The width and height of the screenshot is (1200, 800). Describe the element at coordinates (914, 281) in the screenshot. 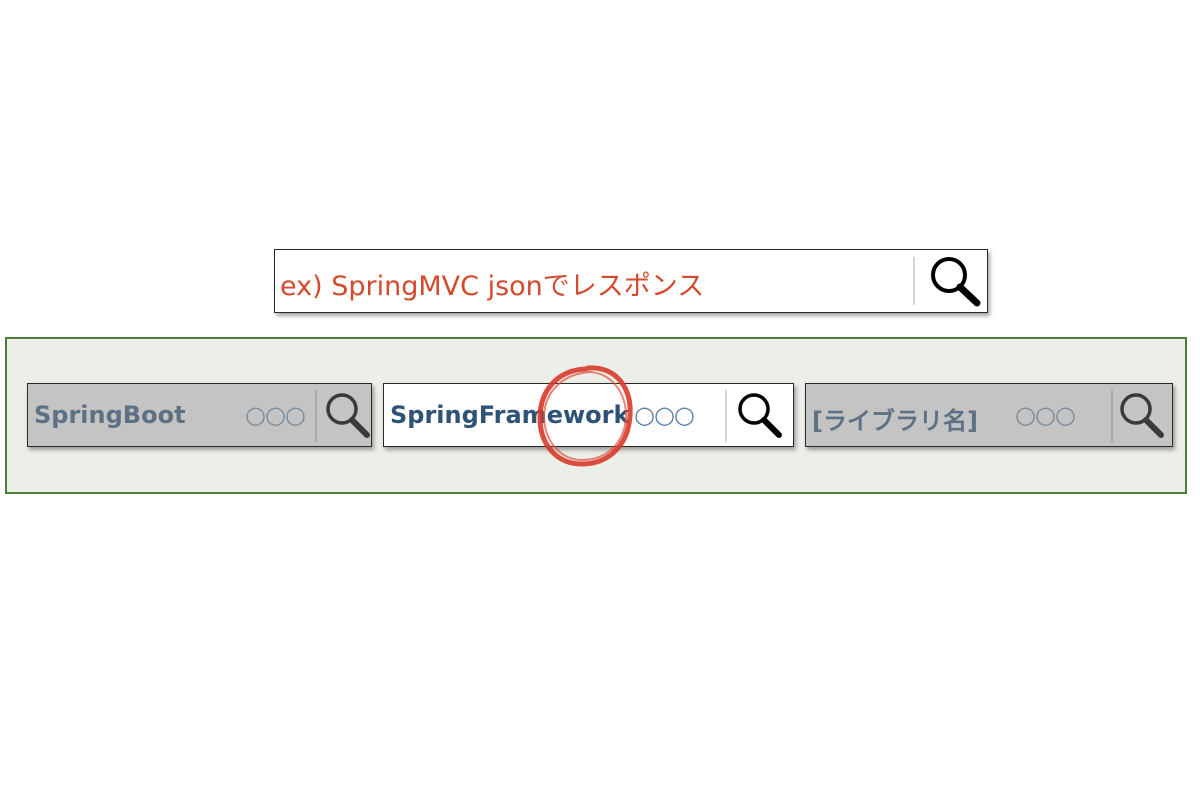

I see `main-search-divider` at that location.